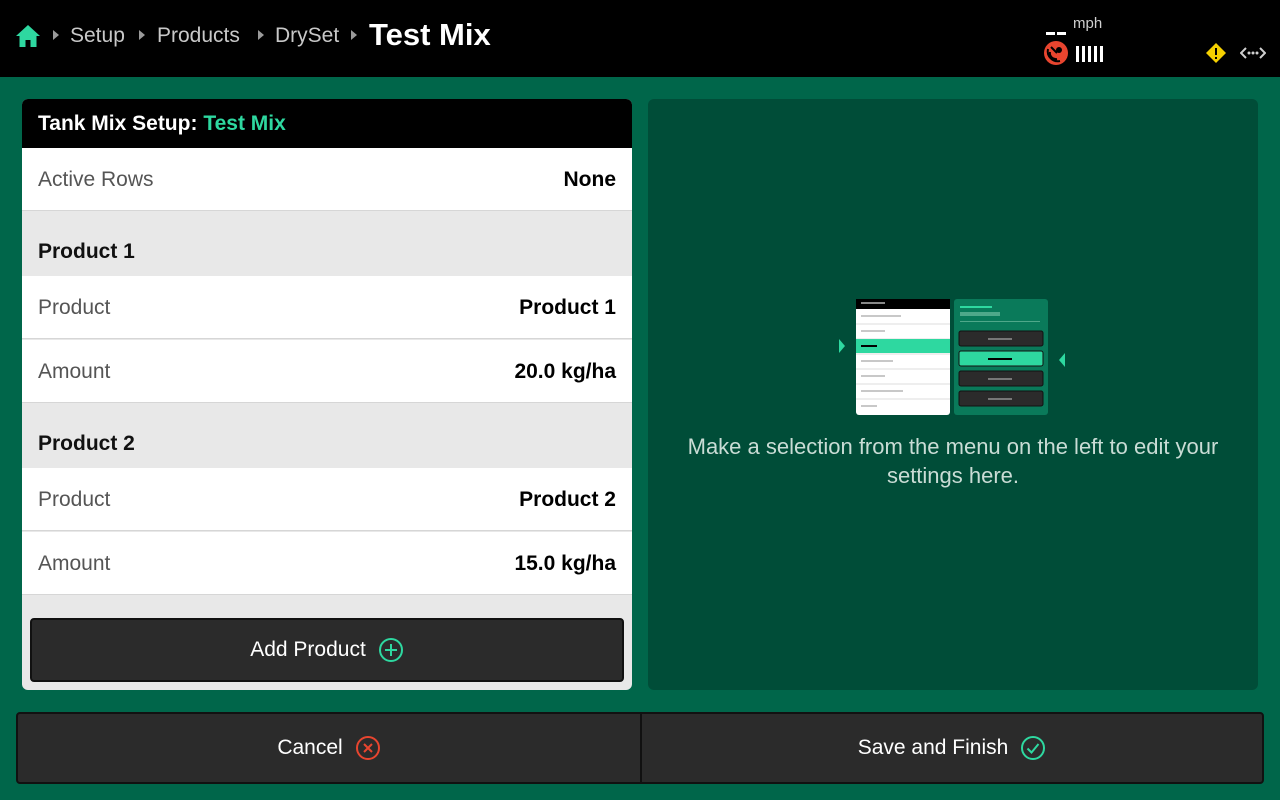 This screenshot has width=1280, height=800. I want to click on product-1-product-row: Product Product 1, so click(327, 307).